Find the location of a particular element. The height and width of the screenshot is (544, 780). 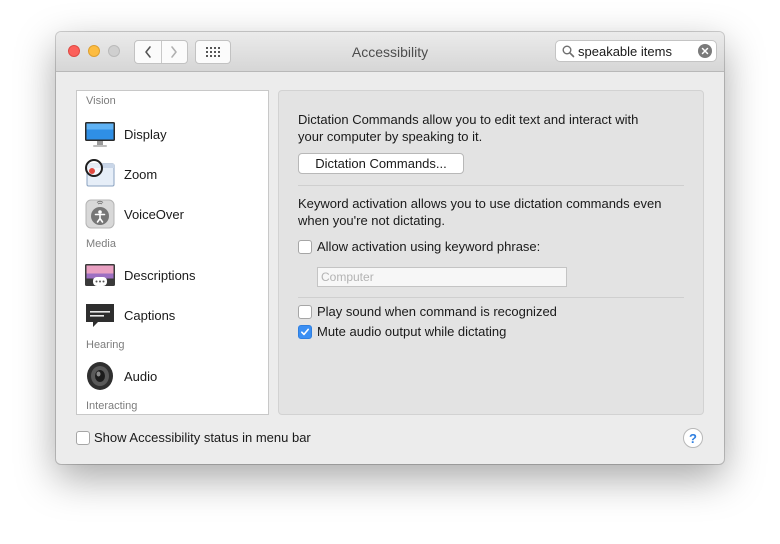

audio-icon is located at coordinates (100, 376).